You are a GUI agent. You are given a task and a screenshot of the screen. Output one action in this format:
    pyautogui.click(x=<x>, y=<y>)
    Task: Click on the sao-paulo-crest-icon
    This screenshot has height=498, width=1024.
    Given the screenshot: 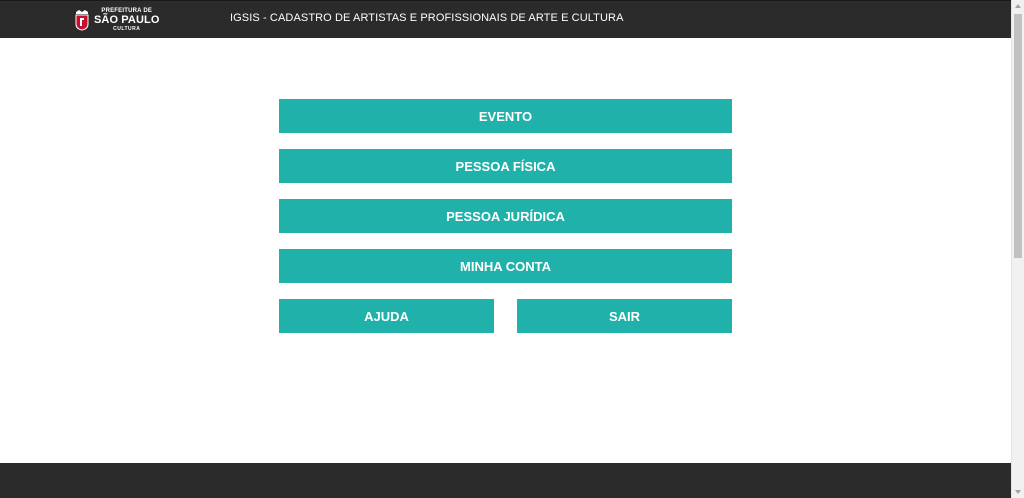 What is the action you would take?
    pyautogui.click(x=82, y=20)
    